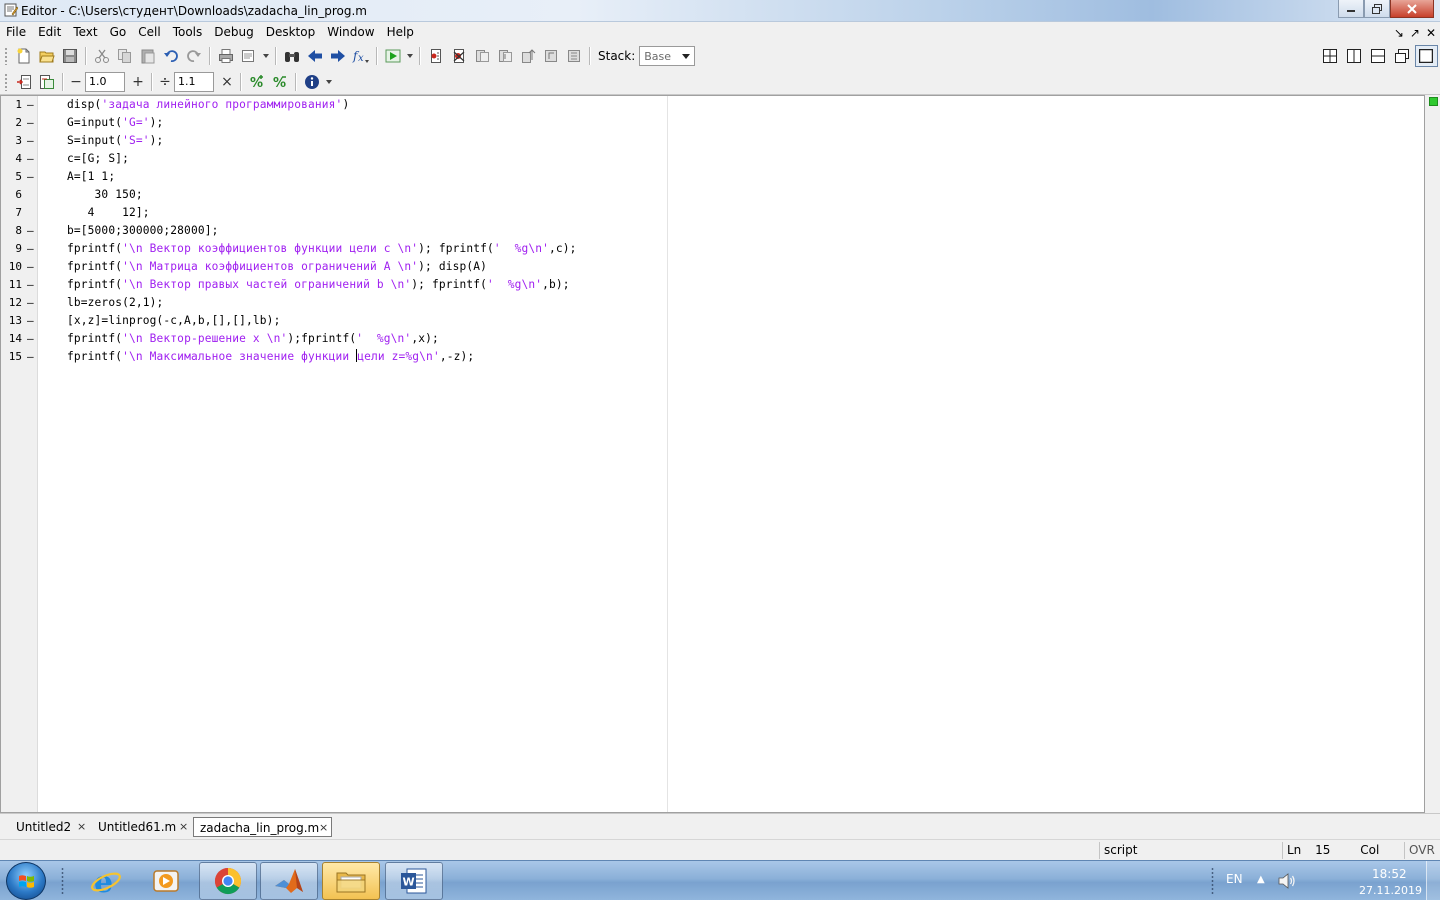 This screenshot has width=1440, height=900. Describe the element at coordinates (115, 123) in the screenshot. I see `code-line: G=input('G=');` at that location.